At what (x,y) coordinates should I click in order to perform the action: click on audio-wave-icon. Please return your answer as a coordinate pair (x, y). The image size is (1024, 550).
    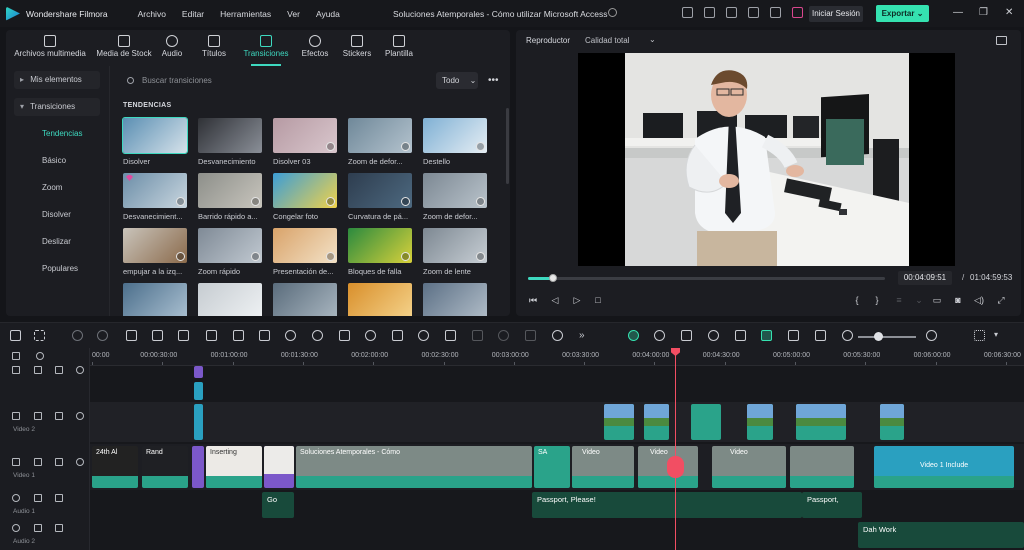
    Looking at the image, I should click on (211, 335).